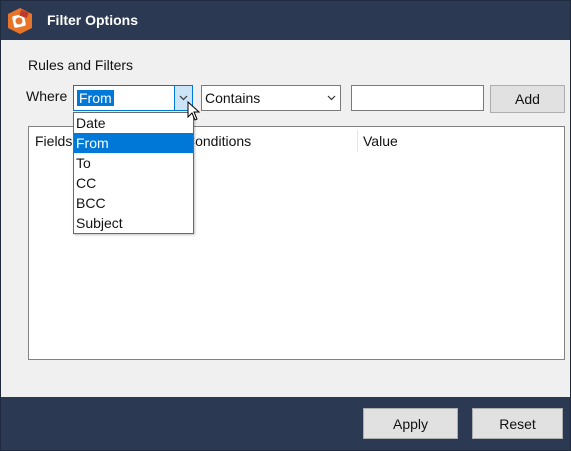 This screenshot has height=451, width=571. What do you see at coordinates (410, 423) in the screenshot?
I see `apply-button: Apply` at bounding box center [410, 423].